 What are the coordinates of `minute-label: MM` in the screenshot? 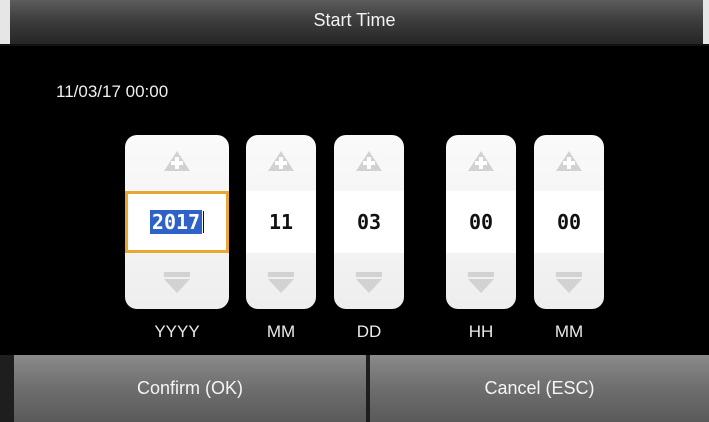 It's located at (569, 331).